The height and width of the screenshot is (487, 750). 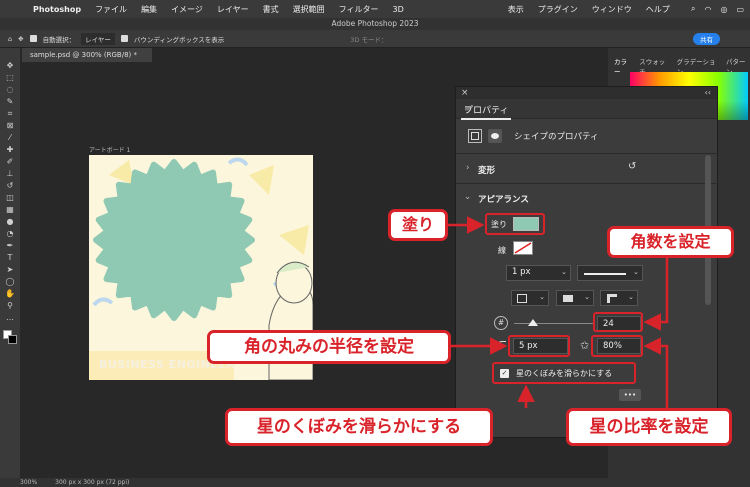 What do you see at coordinates (359, 427) in the screenshot?
I see `callout-smooth: 星のくぼみを滑らかにする` at bounding box center [359, 427].